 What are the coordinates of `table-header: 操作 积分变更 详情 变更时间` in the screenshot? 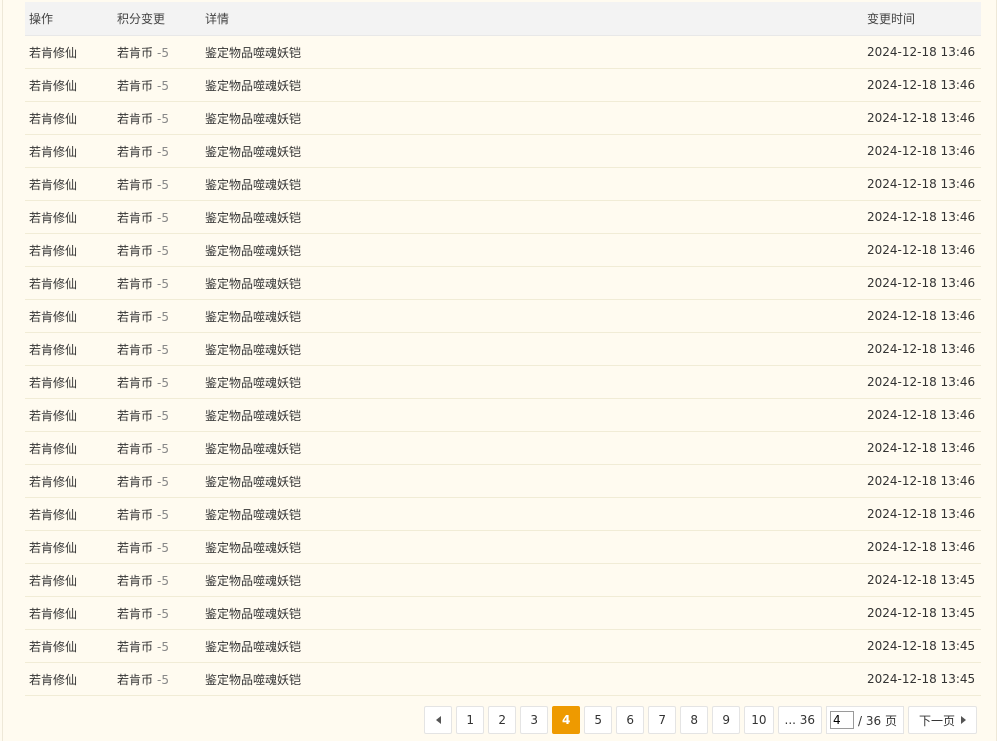 It's located at (503, 19).